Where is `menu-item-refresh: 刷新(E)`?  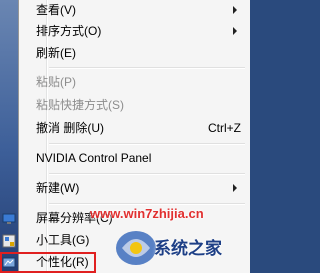
menu-item-refresh: 刷新(E) is located at coordinates (134, 53).